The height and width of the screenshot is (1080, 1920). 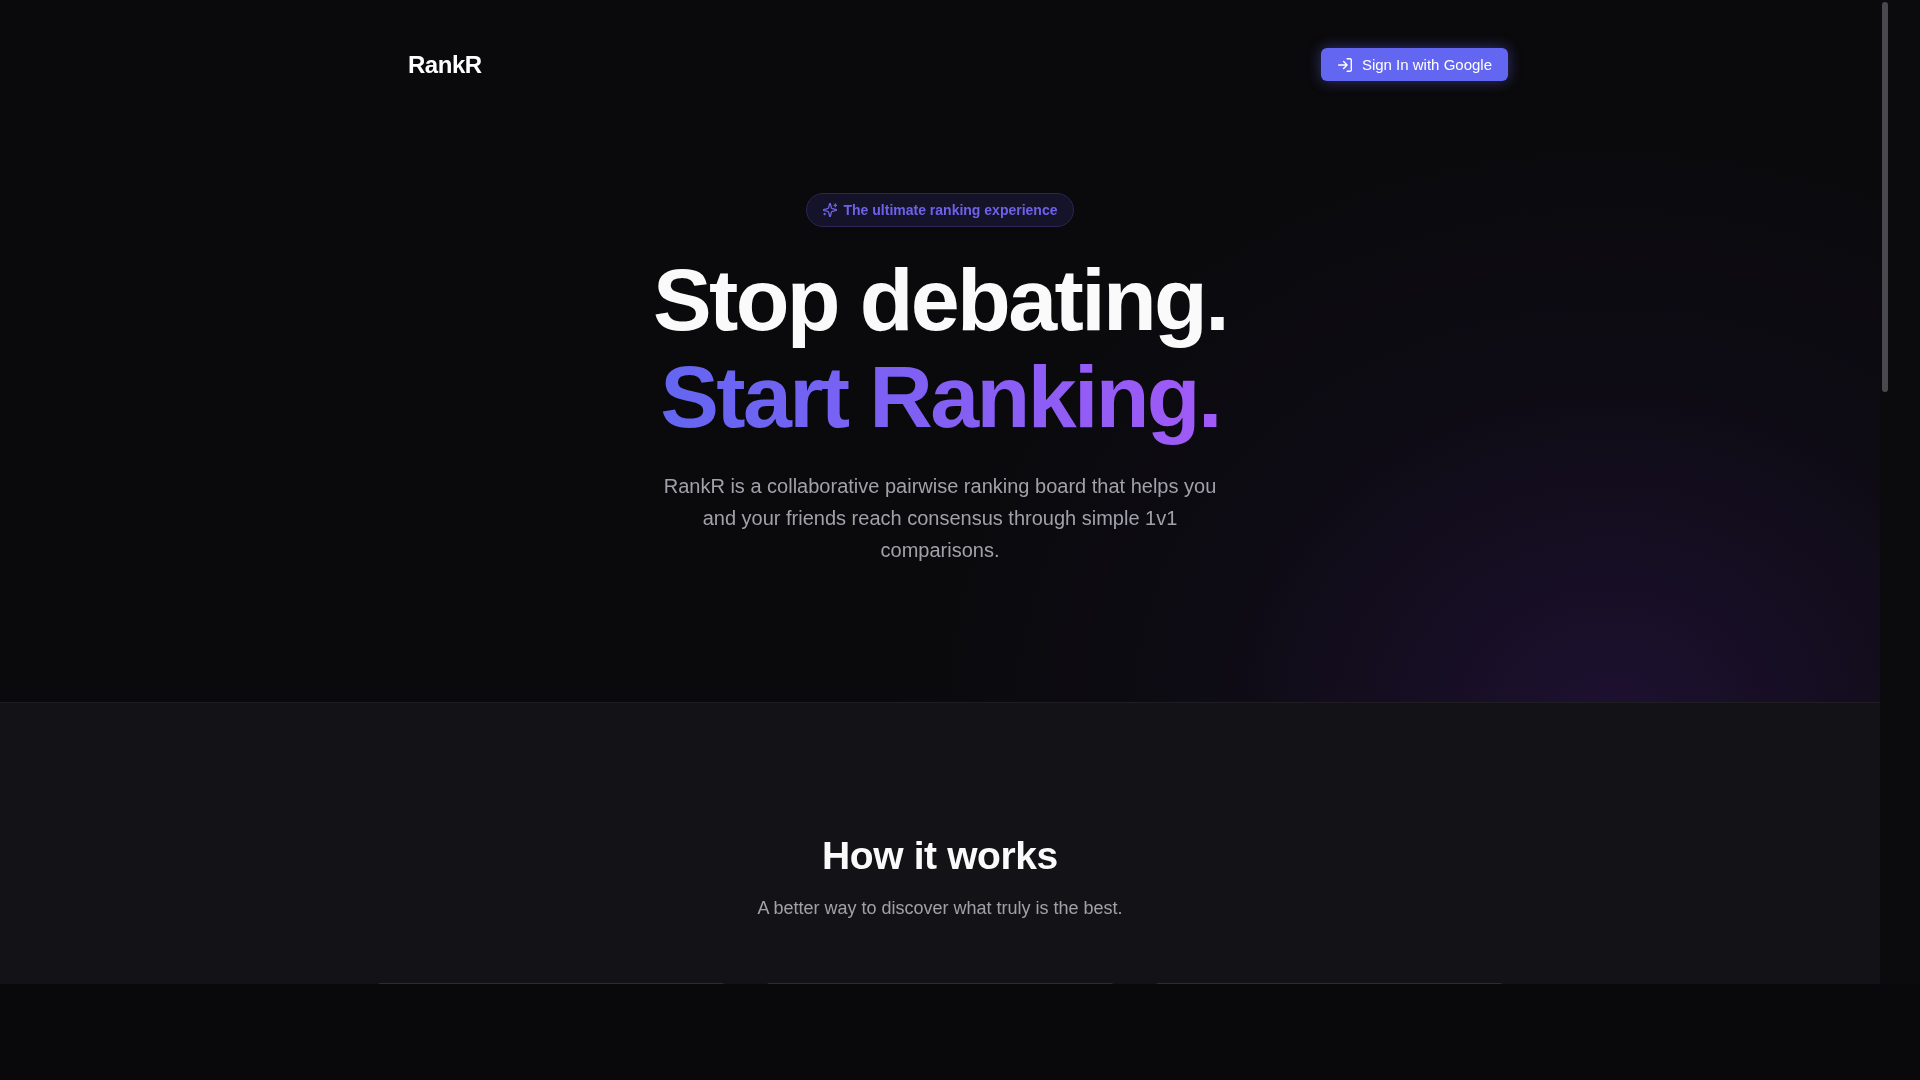 What do you see at coordinates (940, 908) in the screenshot?
I see `section-subtitle: A better way to discover what truly is the best.` at bounding box center [940, 908].